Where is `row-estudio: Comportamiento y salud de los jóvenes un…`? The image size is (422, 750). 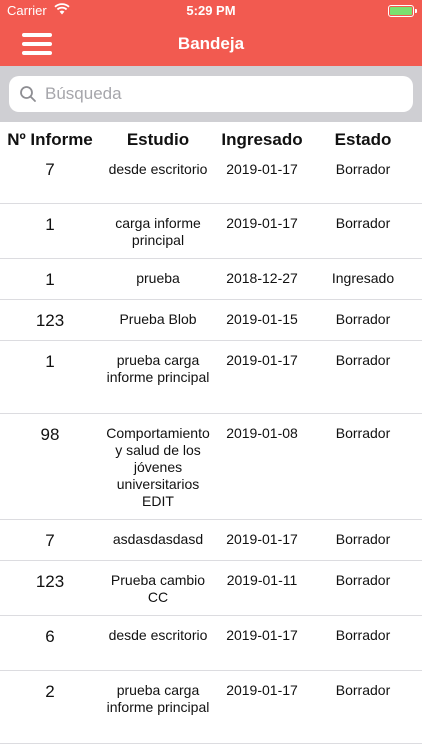 row-estudio: Comportamiento y salud de los jóvenes un… is located at coordinates (158, 467).